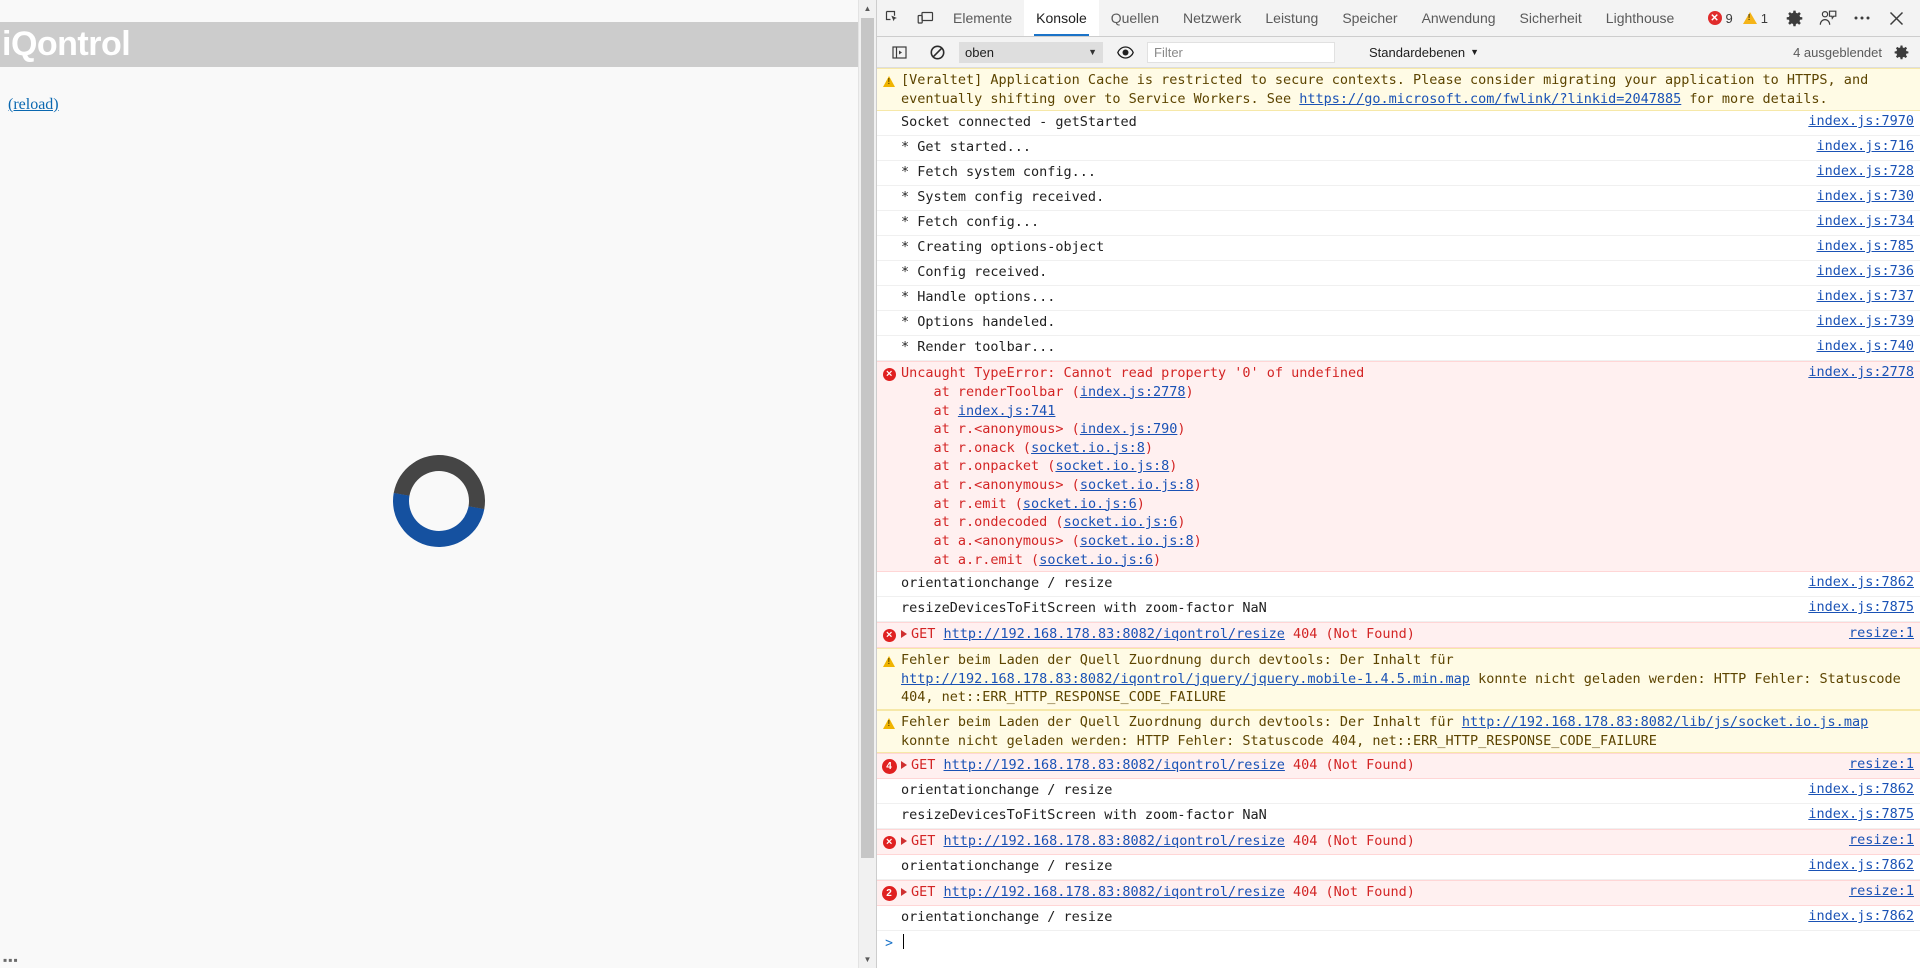 The image size is (1920, 968). Describe the element at coordinates (1398, 324) in the screenshot. I see `console-message: * Options handeled. index.js:739` at that location.